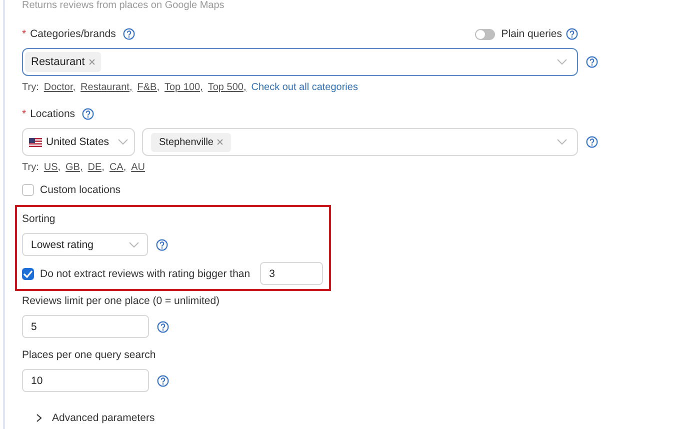 The height and width of the screenshot is (429, 690). Describe the element at coordinates (53, 114) in the screenshot. I see `field-label: Locations` at that location.